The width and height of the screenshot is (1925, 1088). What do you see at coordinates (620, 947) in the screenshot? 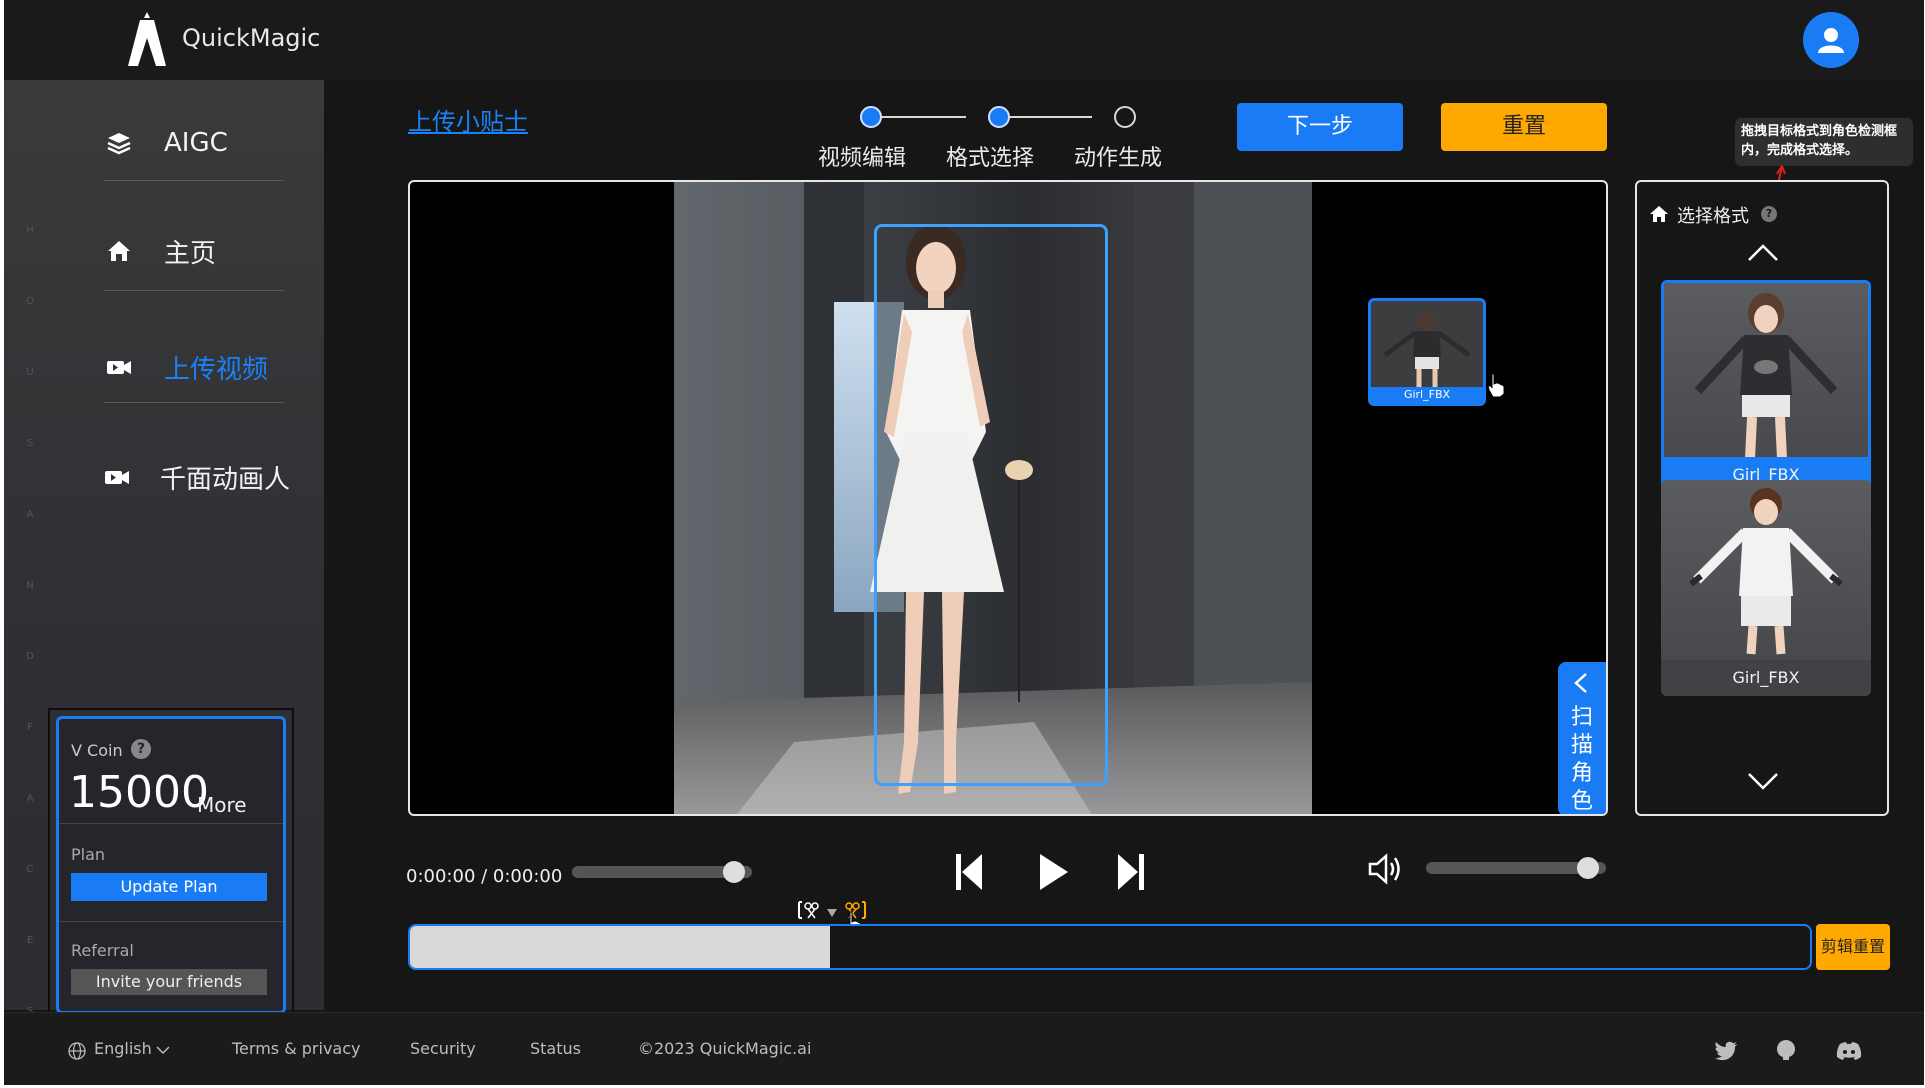
I see `clip-selection-range` at bounding box center [620, 947].